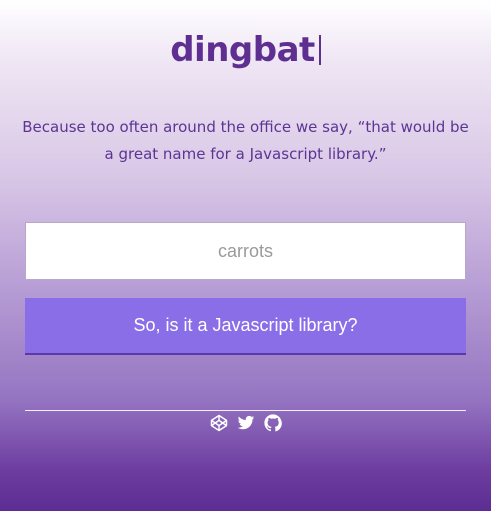 The height and width of the screenshot is (511, 491). I want to click on twitter-link, so click(246, 423).